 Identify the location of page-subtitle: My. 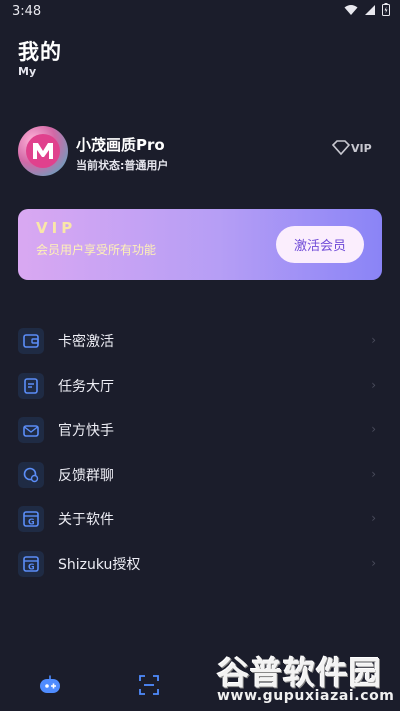
(27, 71).